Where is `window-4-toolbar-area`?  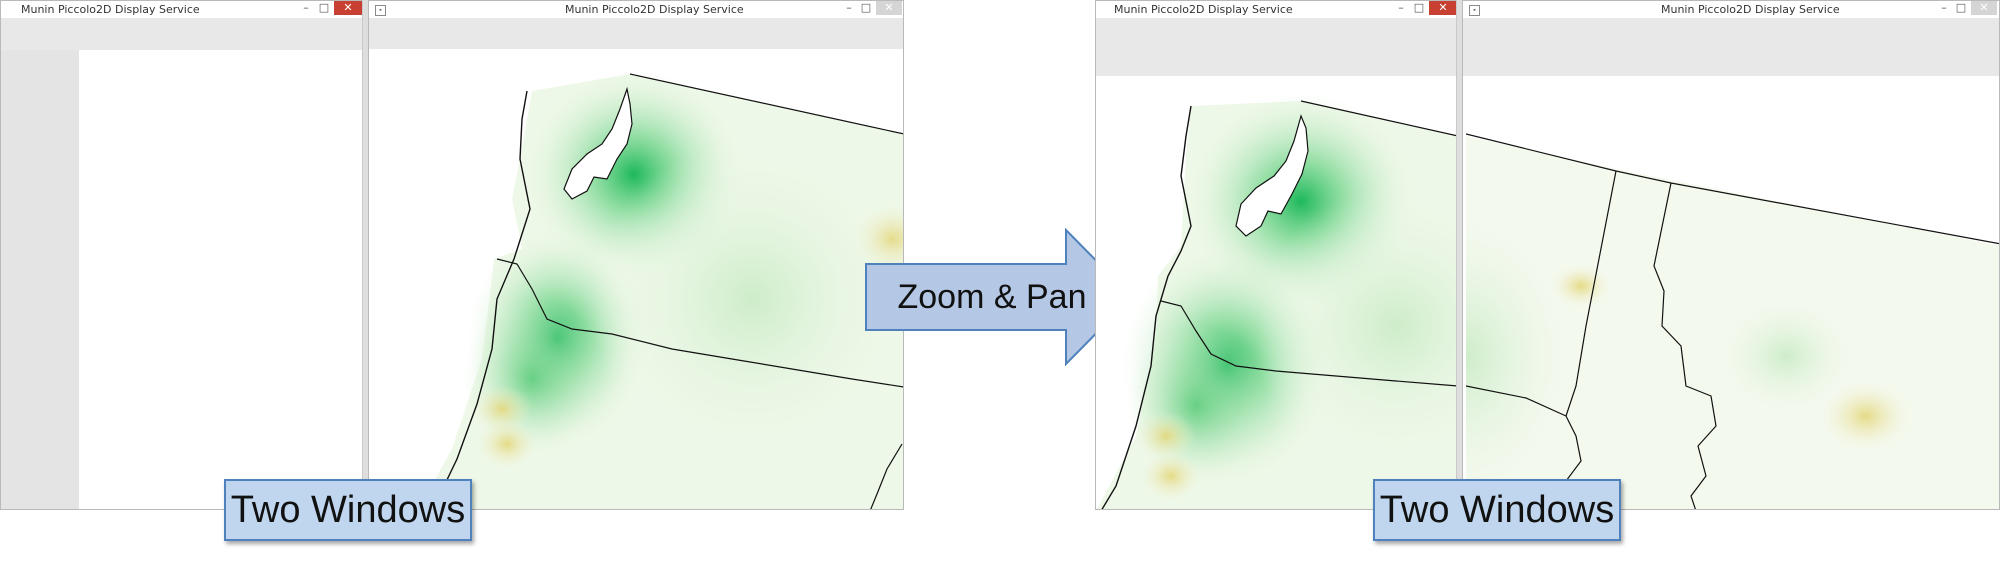 window-4-toolbar-area is located at coordinates (1731, 47).